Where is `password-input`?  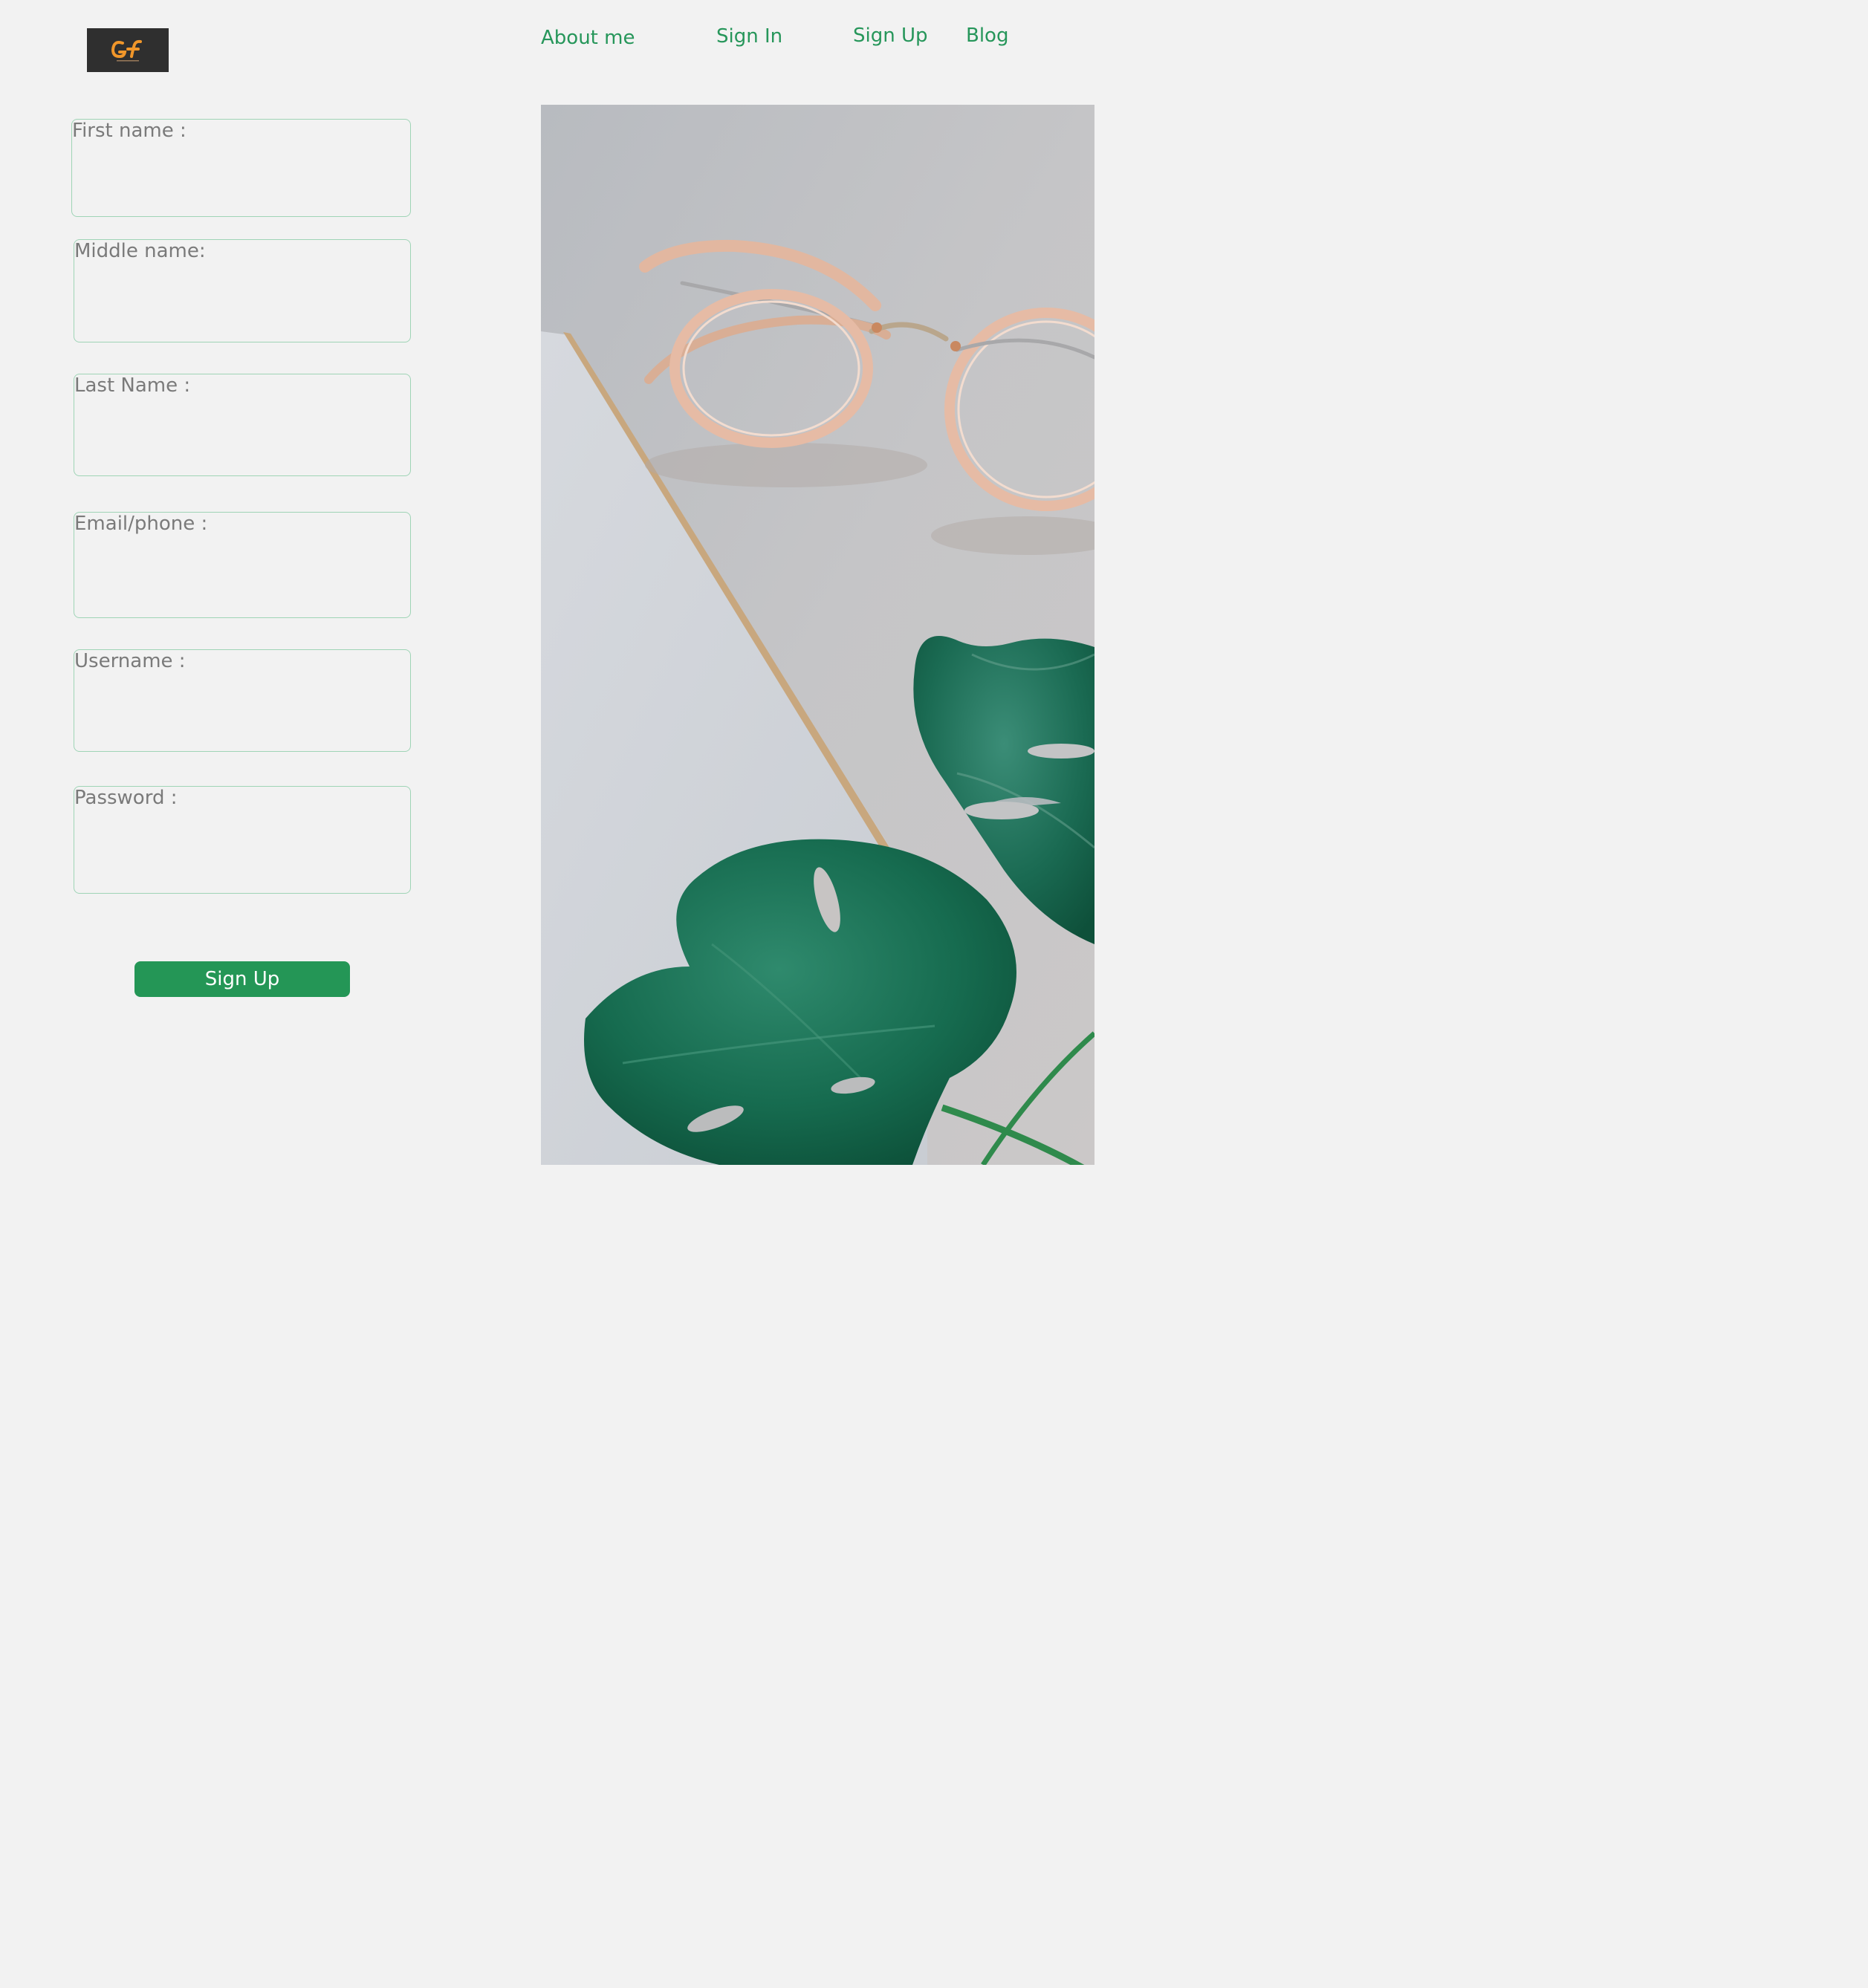 password-input is located at coordinates (242, 854).